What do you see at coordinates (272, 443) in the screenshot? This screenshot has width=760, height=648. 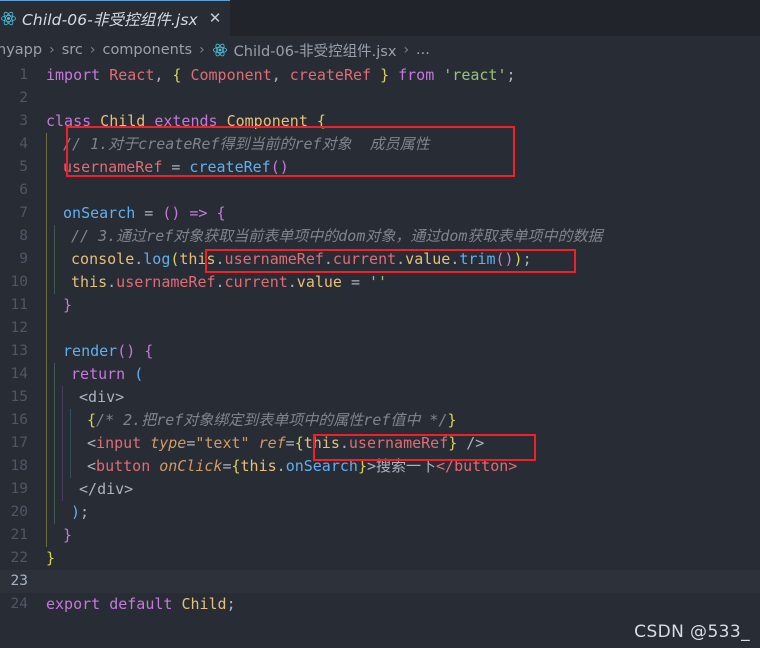 I see `token-jsx-attr: ref` at bounding box center [272, 443].